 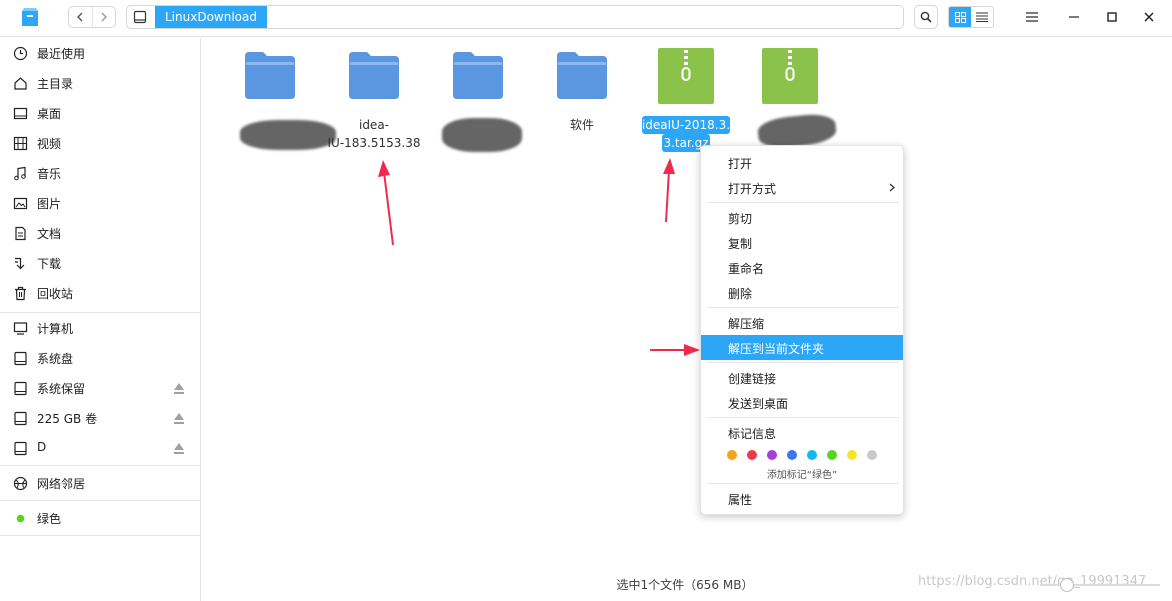 What do you see at coordinates (100, 518) in the screenshot?
I see `sidebar-item-tag-green: 绿色` at bounding box center [100, 518].